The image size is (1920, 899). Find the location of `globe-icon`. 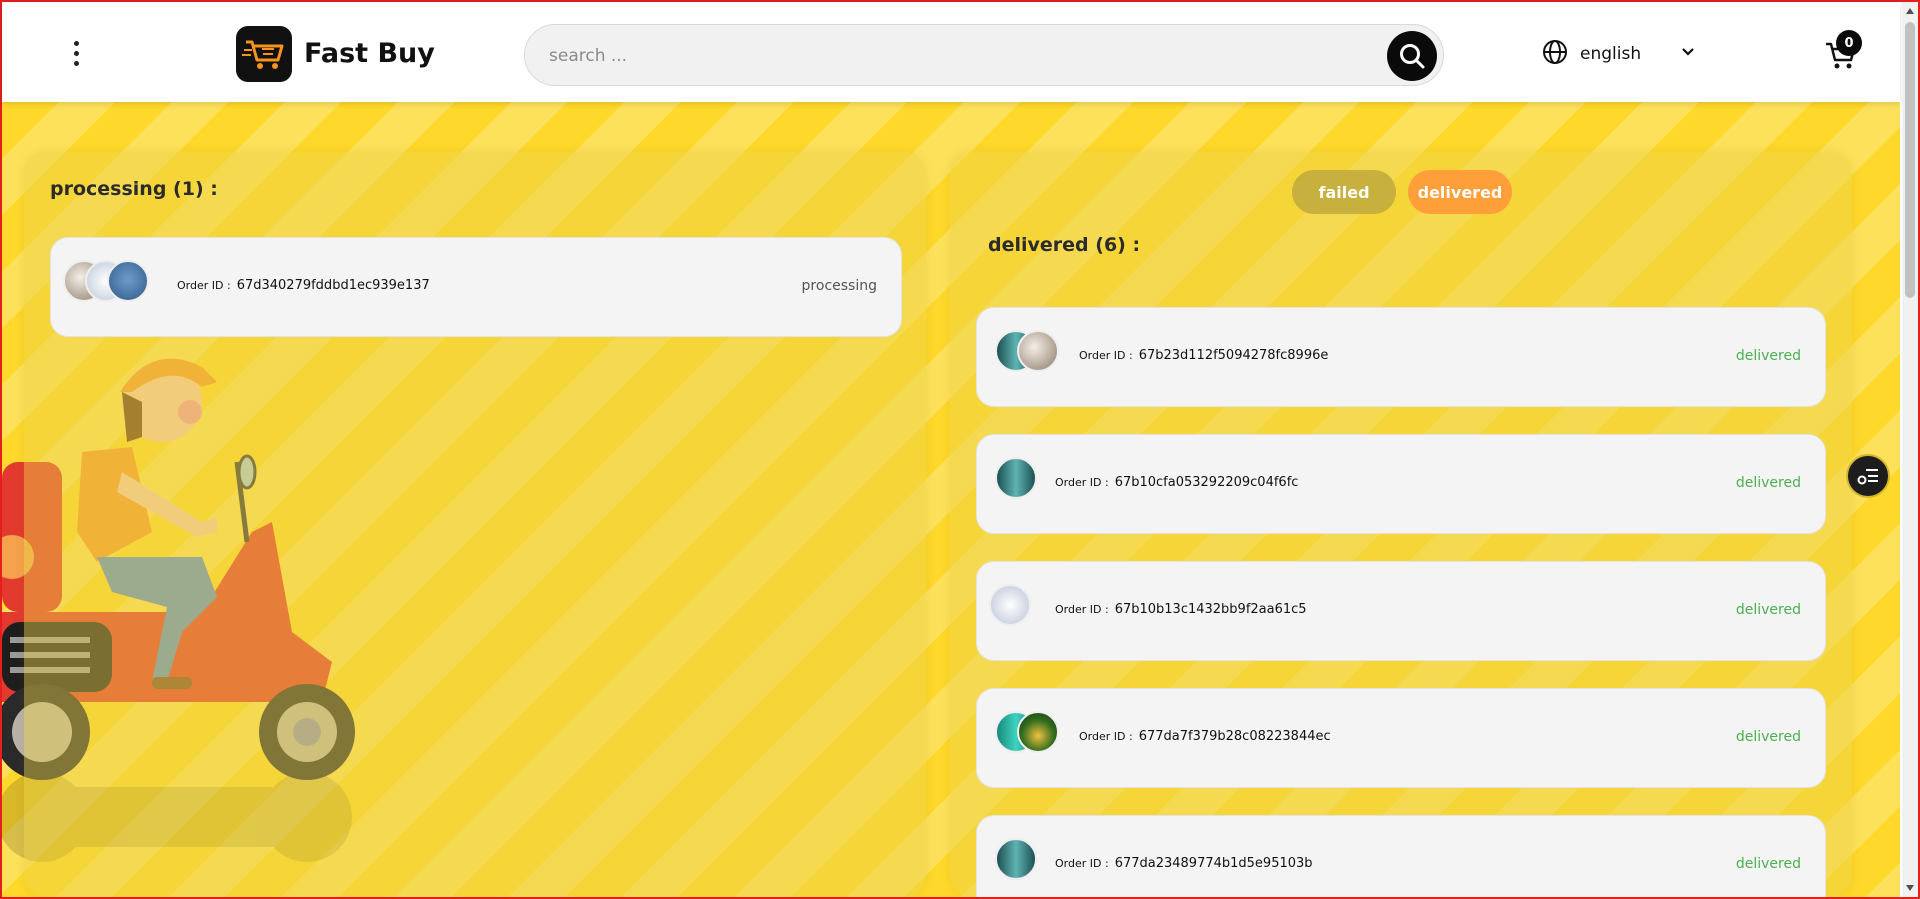

globe-icon is located at coordinates (1555, 54).